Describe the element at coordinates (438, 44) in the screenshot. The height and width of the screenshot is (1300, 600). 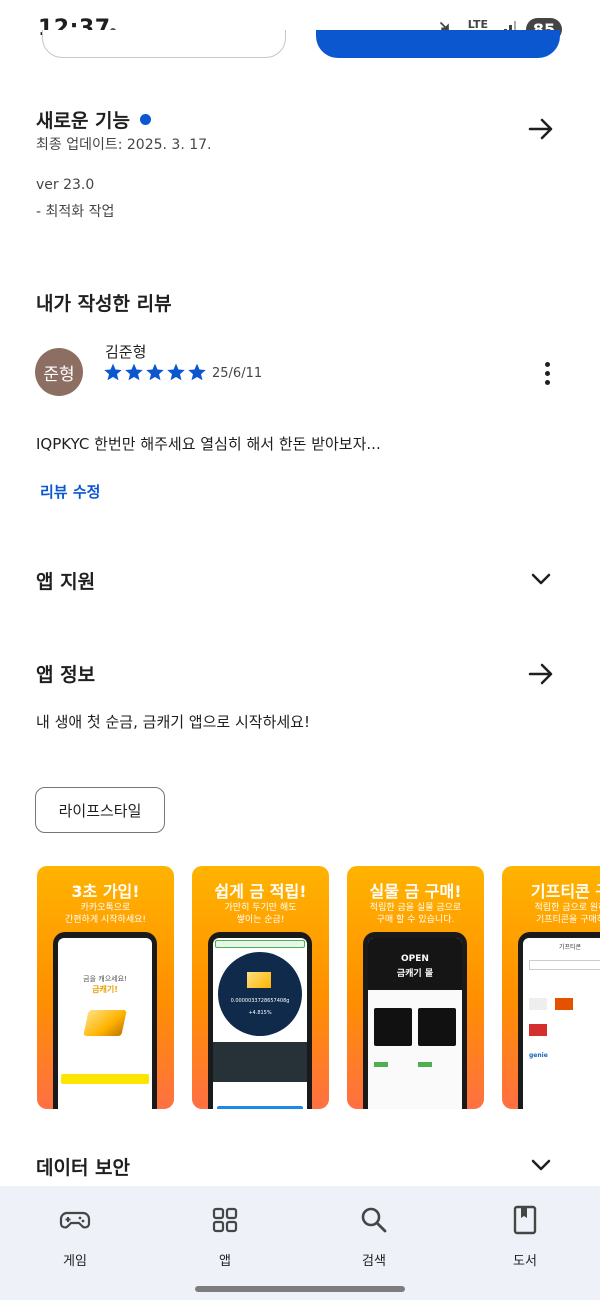
I see `open-button` at that location.